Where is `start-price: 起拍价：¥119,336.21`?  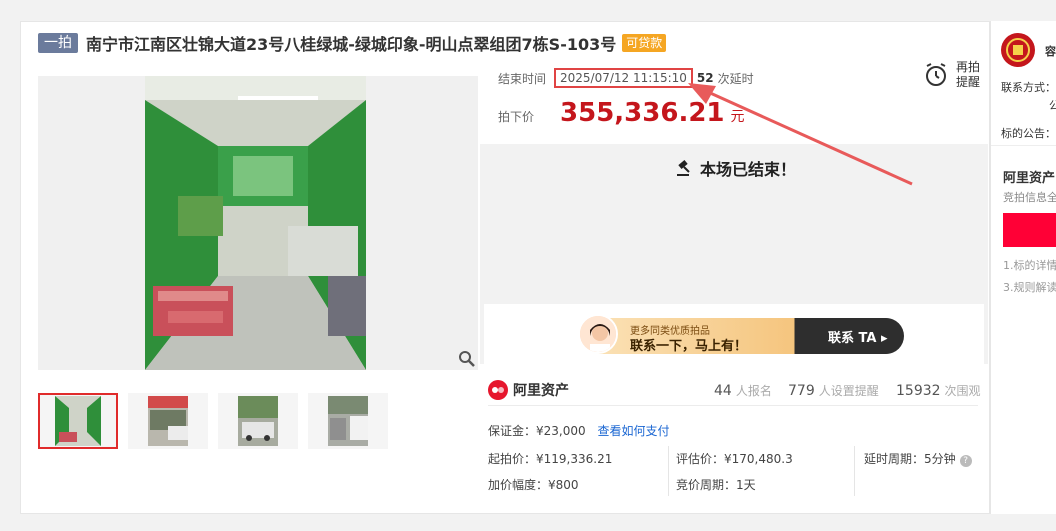
start-price: 起拍价：¥119,336.21 is located at coordinates (550, 459).